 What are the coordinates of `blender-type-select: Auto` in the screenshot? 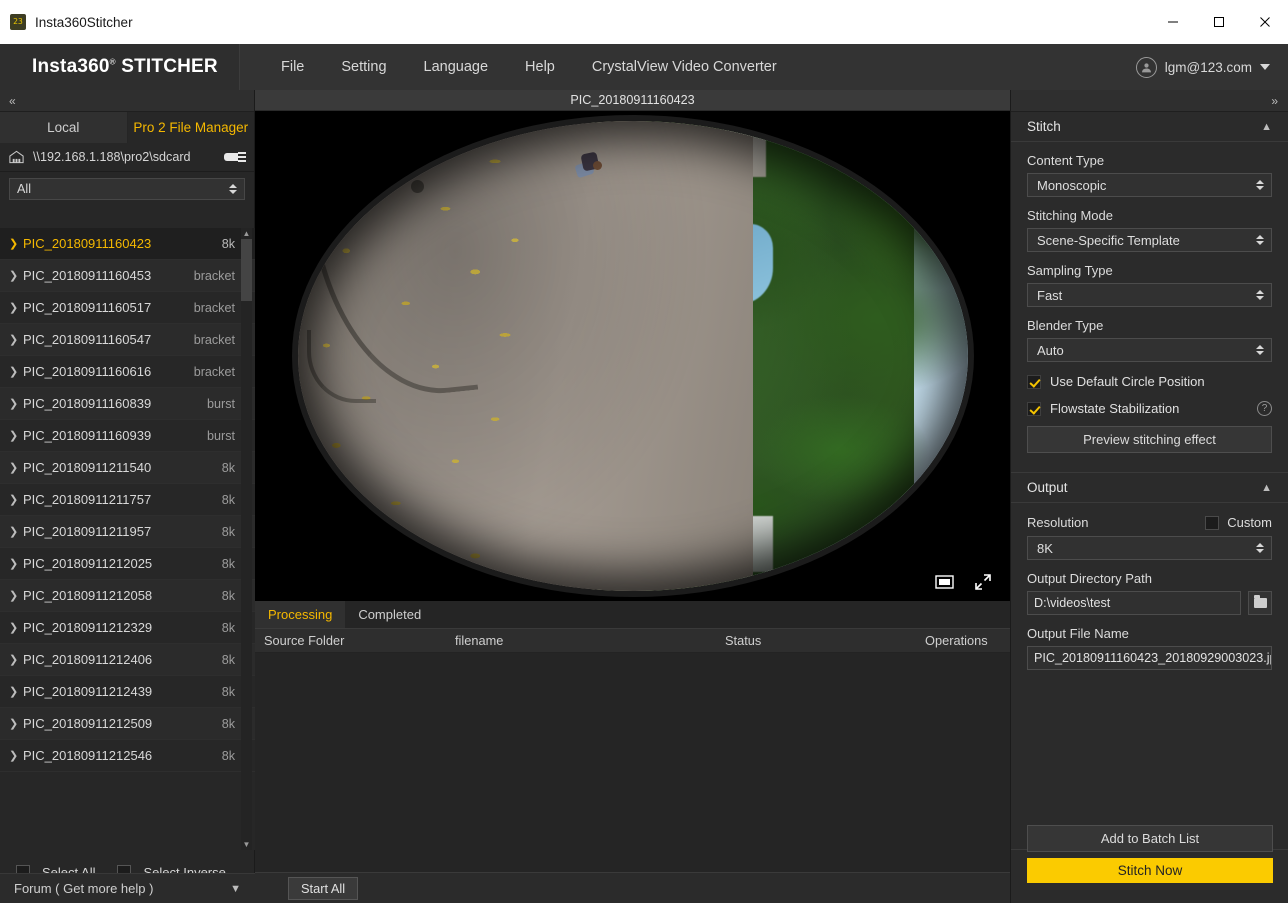 It's located at (1149, 350).